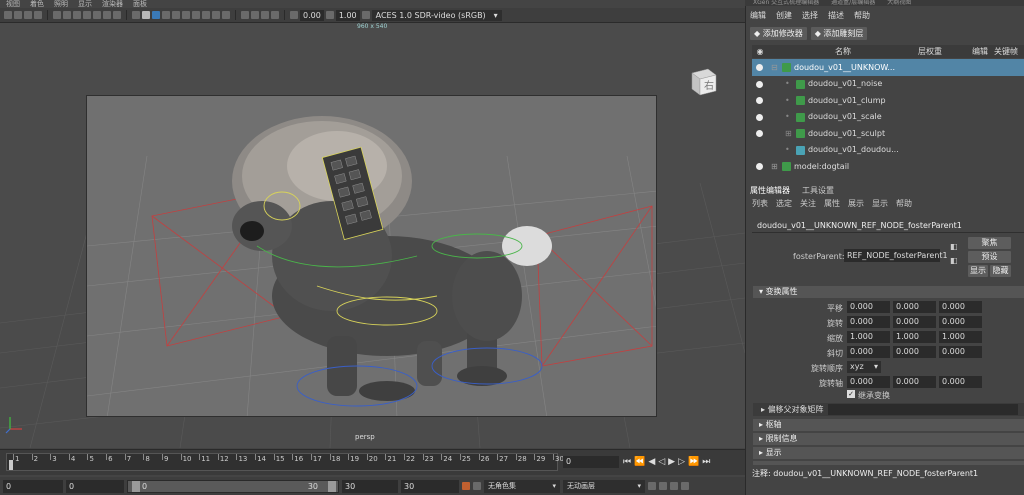  I want to click on settings-icon, so click(685, 486).